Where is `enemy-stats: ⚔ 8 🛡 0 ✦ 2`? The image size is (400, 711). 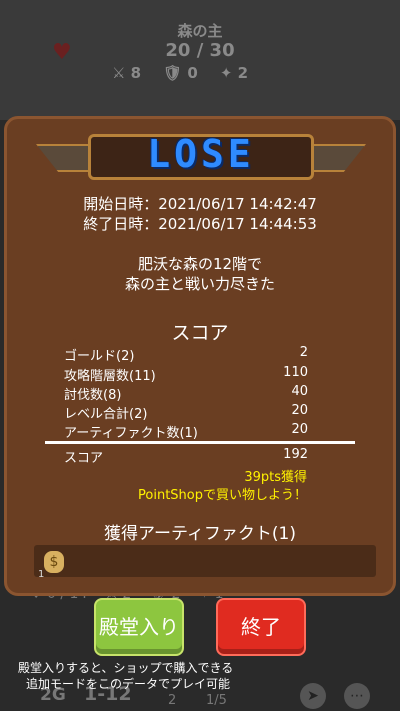 enemy-stats: ⚔ 8 🛡 0 ✦ 2 is located at coordinates (180, 73).